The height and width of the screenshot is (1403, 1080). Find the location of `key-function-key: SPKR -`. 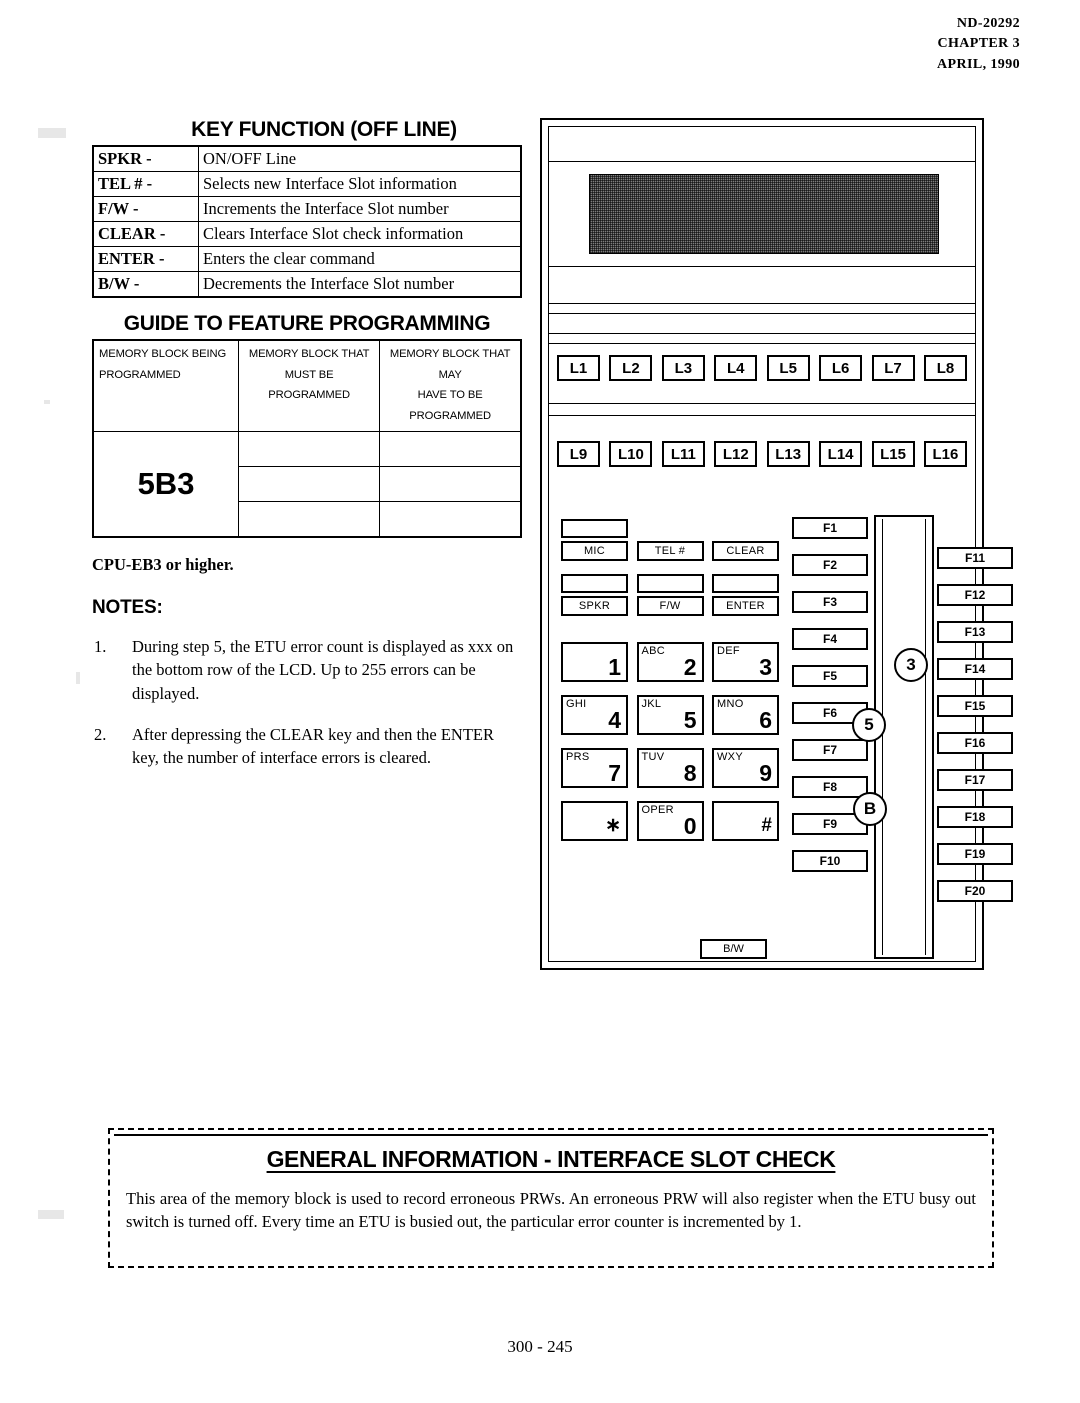

key-function-key: SPKR - is located at coordinates (145, 158).